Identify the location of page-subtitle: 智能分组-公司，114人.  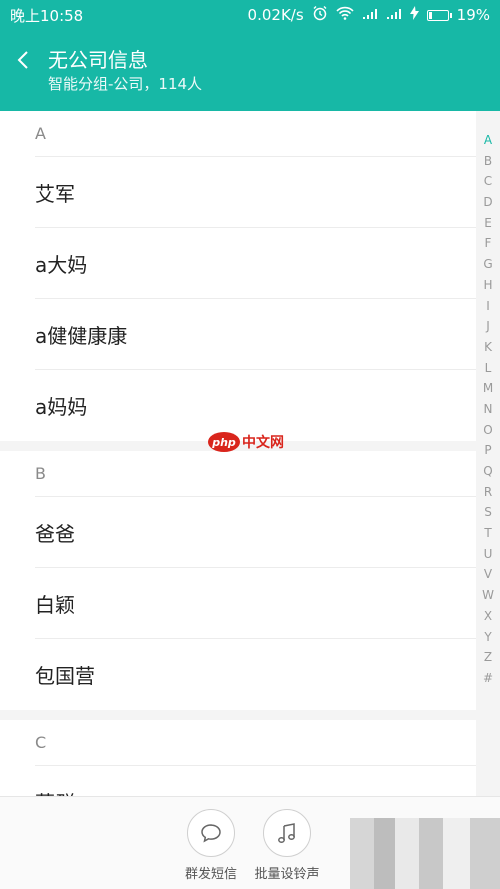
(125, 84).